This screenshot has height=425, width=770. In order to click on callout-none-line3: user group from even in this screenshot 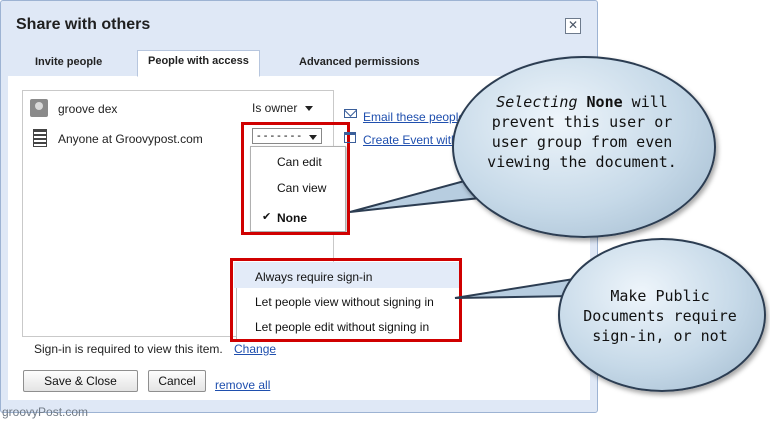, I will do `click(582, 142)`.